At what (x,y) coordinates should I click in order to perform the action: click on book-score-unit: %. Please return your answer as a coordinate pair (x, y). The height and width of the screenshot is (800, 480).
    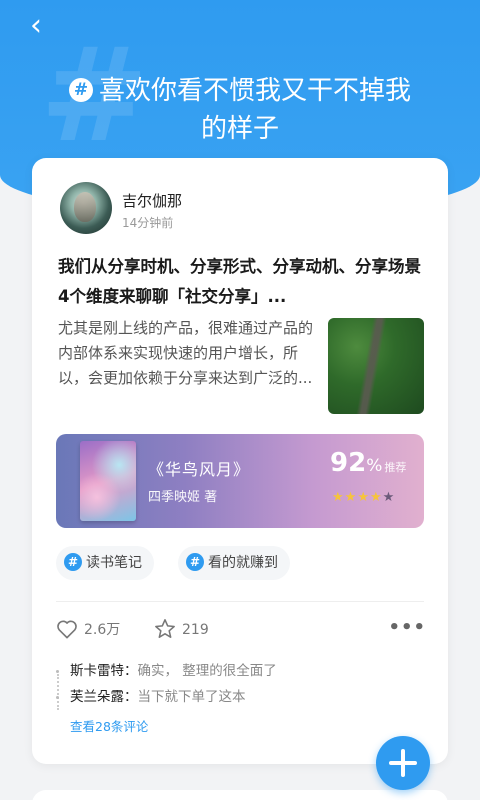
    Looking at the image, I should click on (374, 466).